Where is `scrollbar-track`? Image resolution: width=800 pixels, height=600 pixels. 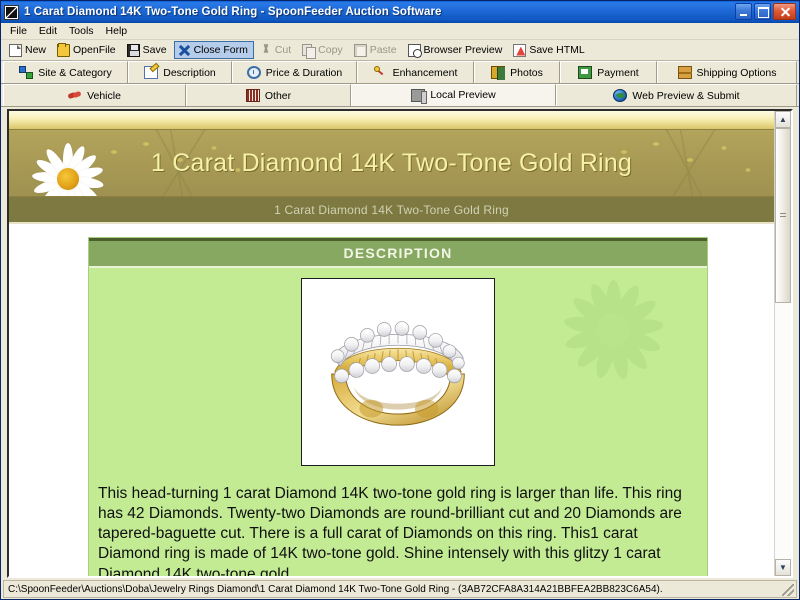 scrollbar-track is located at coordinates (783, 343).